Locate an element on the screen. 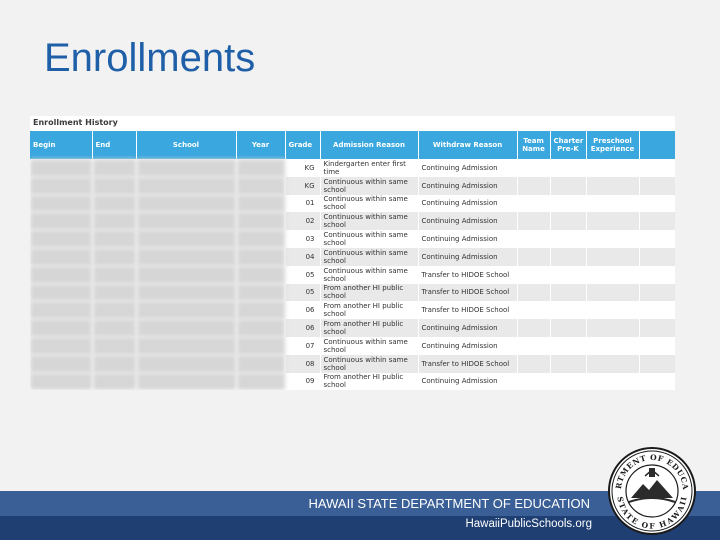  grade-cell: 04 is located at coordinates (303, 256).